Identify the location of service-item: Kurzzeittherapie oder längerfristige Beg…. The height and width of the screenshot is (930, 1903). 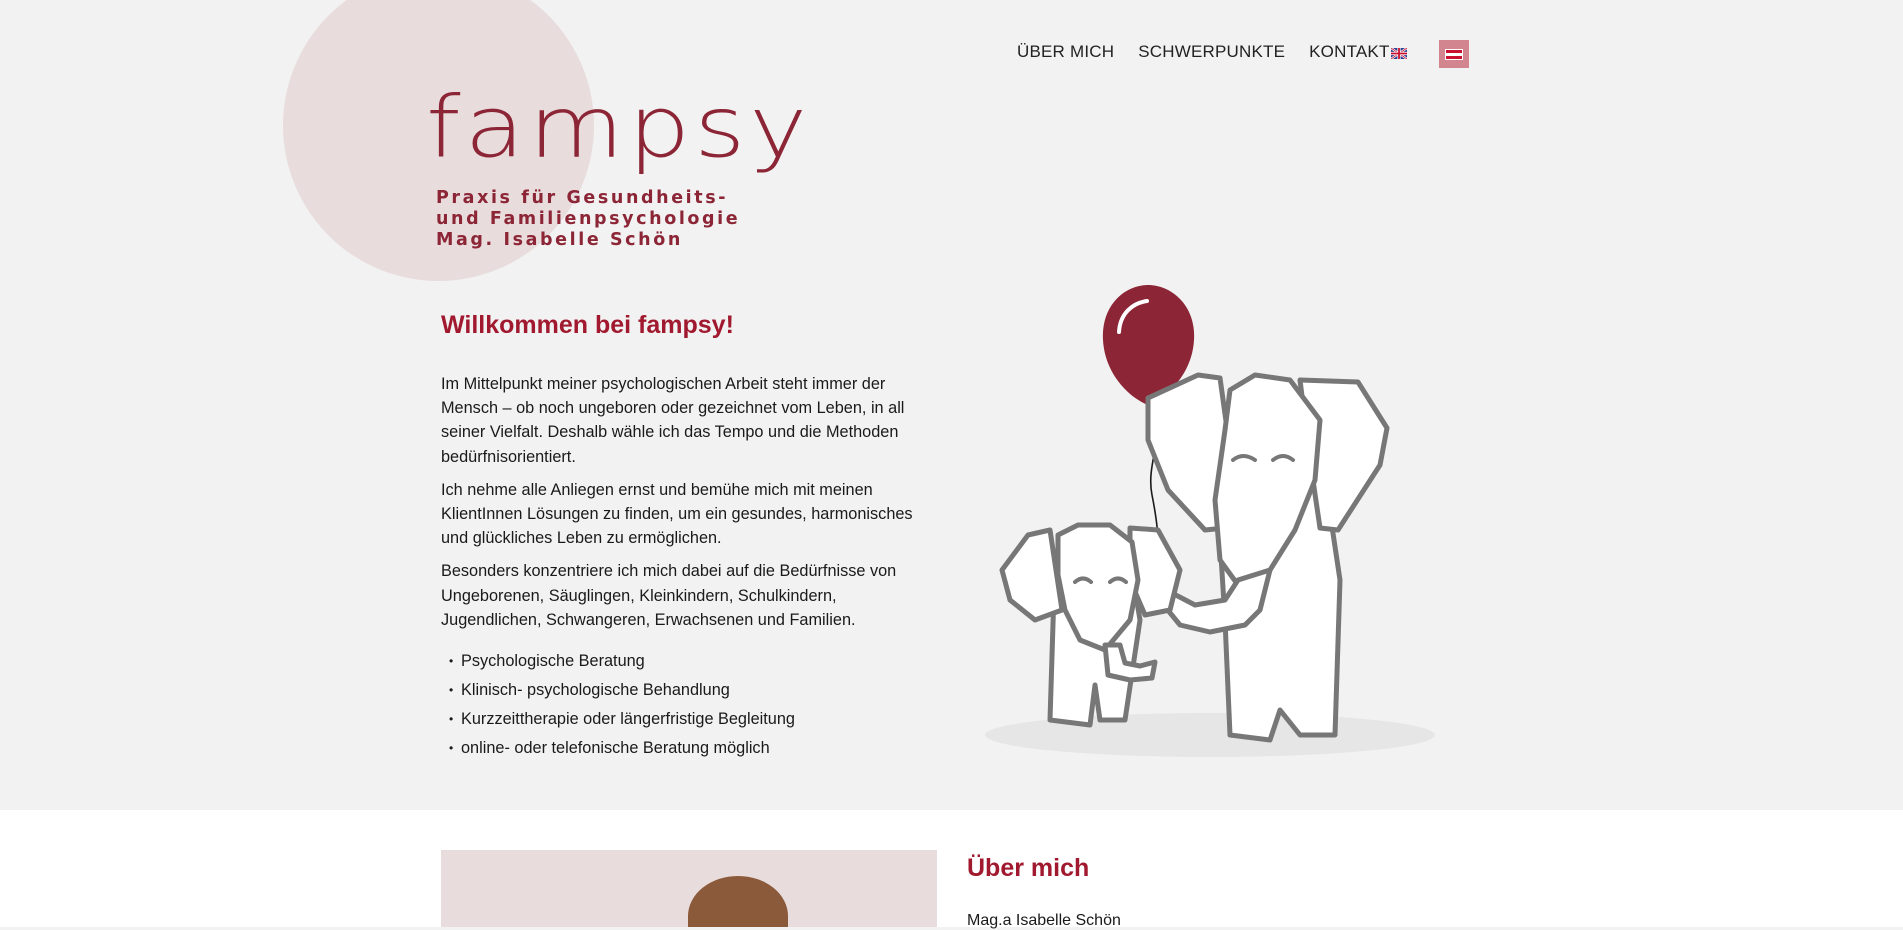
(695, 719).